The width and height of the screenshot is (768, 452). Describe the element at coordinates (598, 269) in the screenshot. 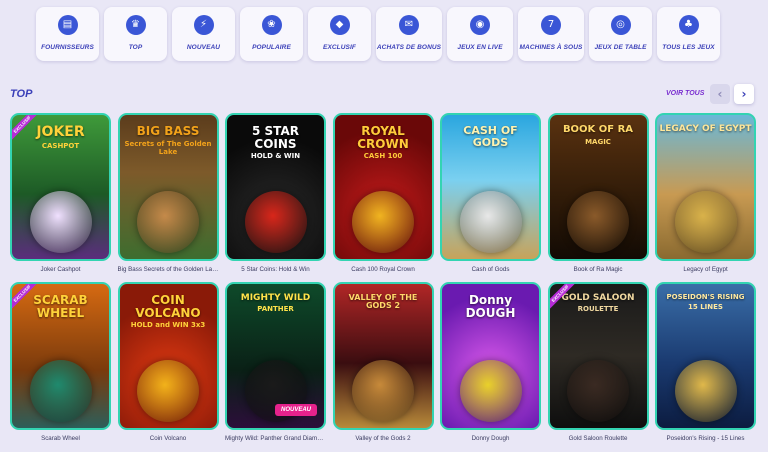

I see `game-caption: Book of Ra Magic` at that location.